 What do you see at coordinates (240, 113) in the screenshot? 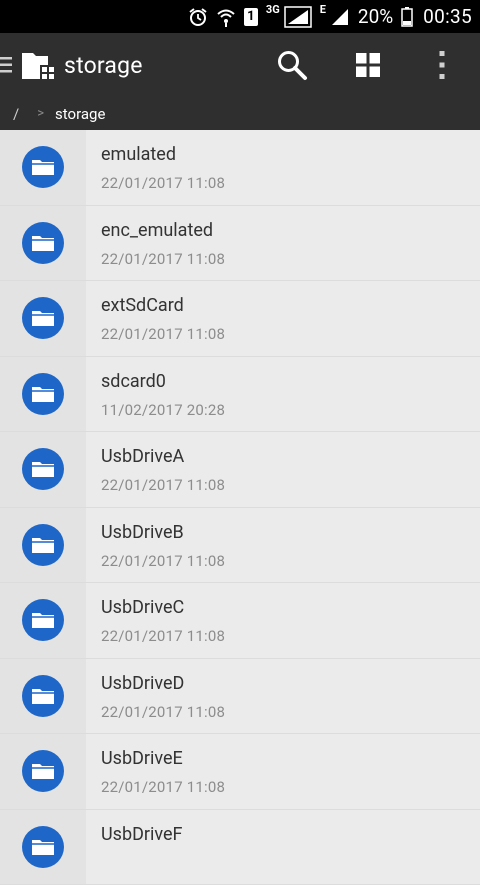
I see `breadcrumb: / > storage` at bounding box center [240, 113].